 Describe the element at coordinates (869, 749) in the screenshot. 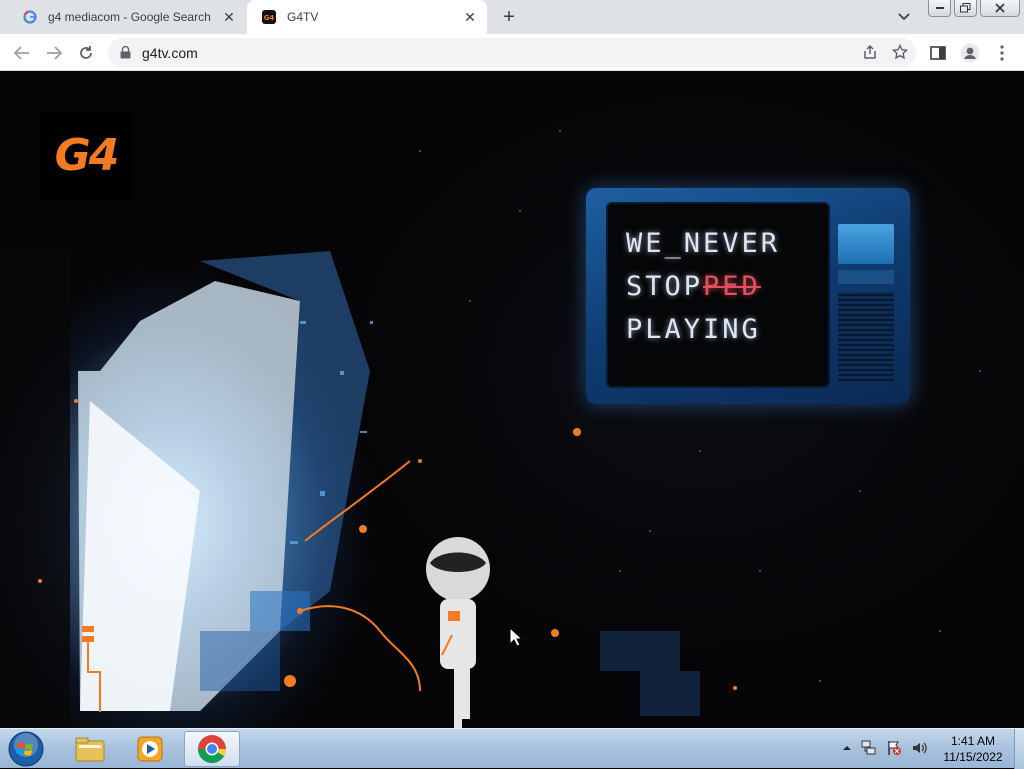

I see `network-icon` at that location.